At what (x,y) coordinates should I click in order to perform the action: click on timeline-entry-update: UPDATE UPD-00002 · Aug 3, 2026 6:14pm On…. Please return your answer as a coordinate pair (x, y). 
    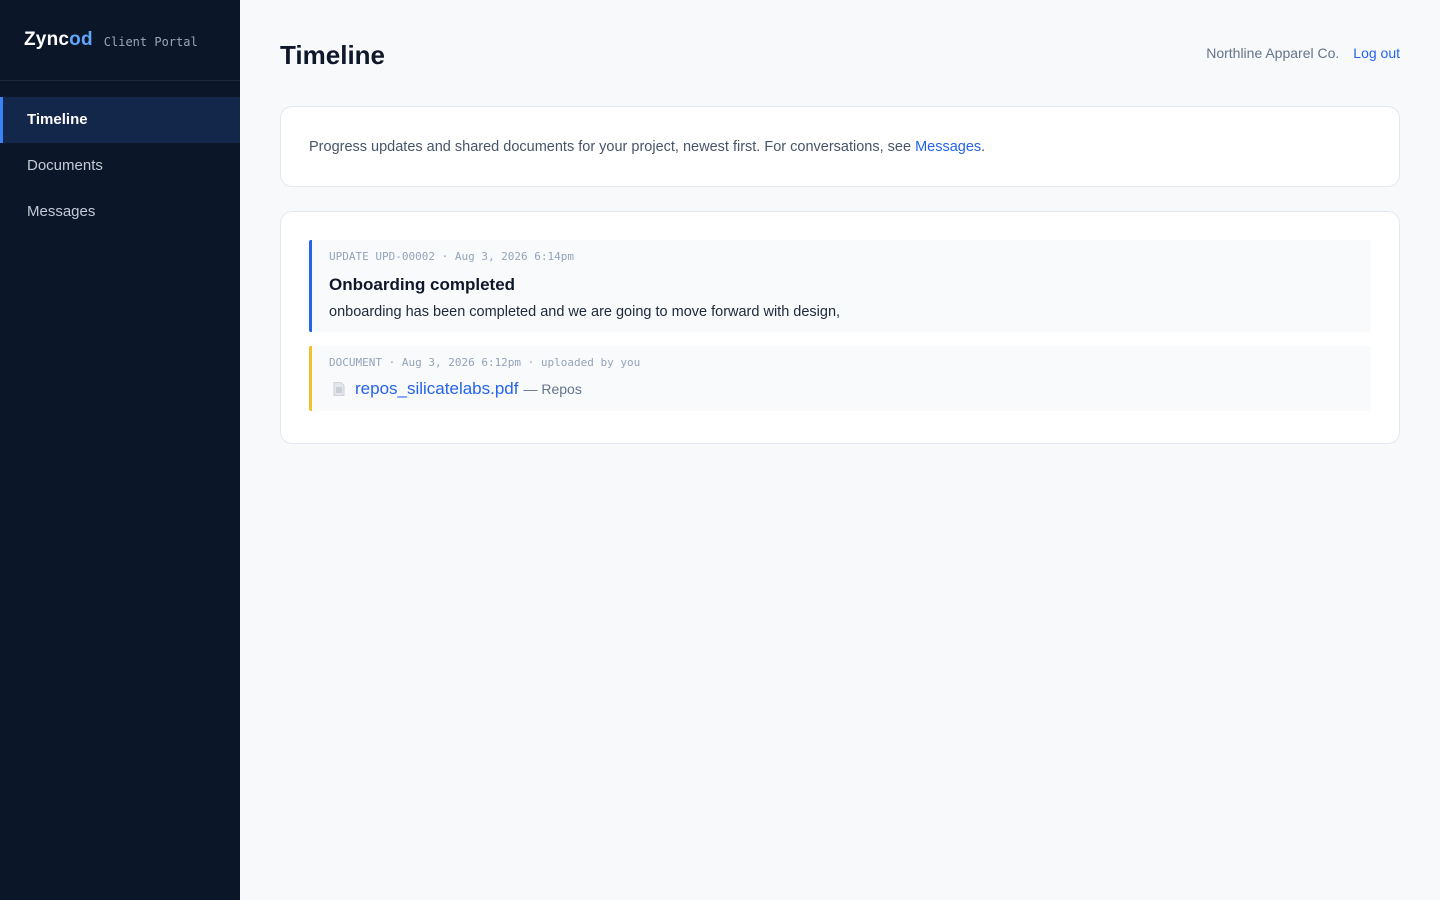
    Looking at the image, I should click on (840, 286).